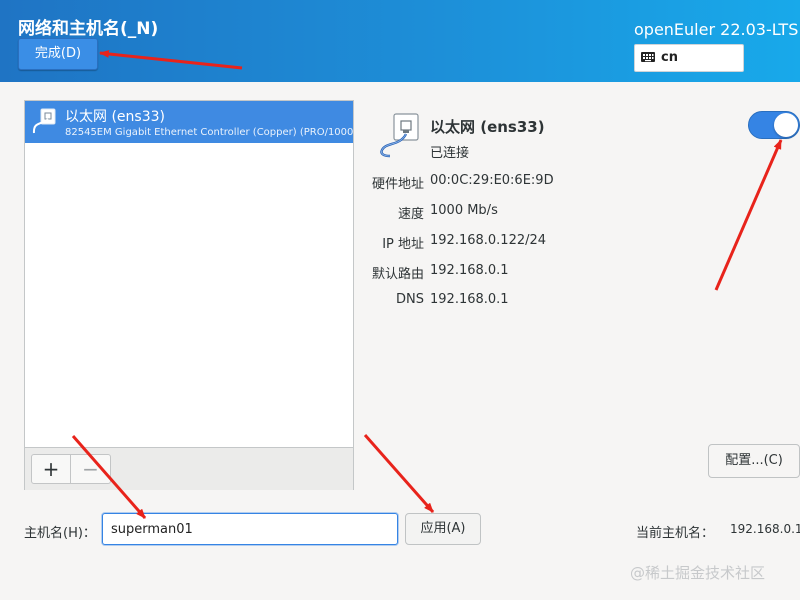  I want to click on dns-label: DNS, so click(410, 299).